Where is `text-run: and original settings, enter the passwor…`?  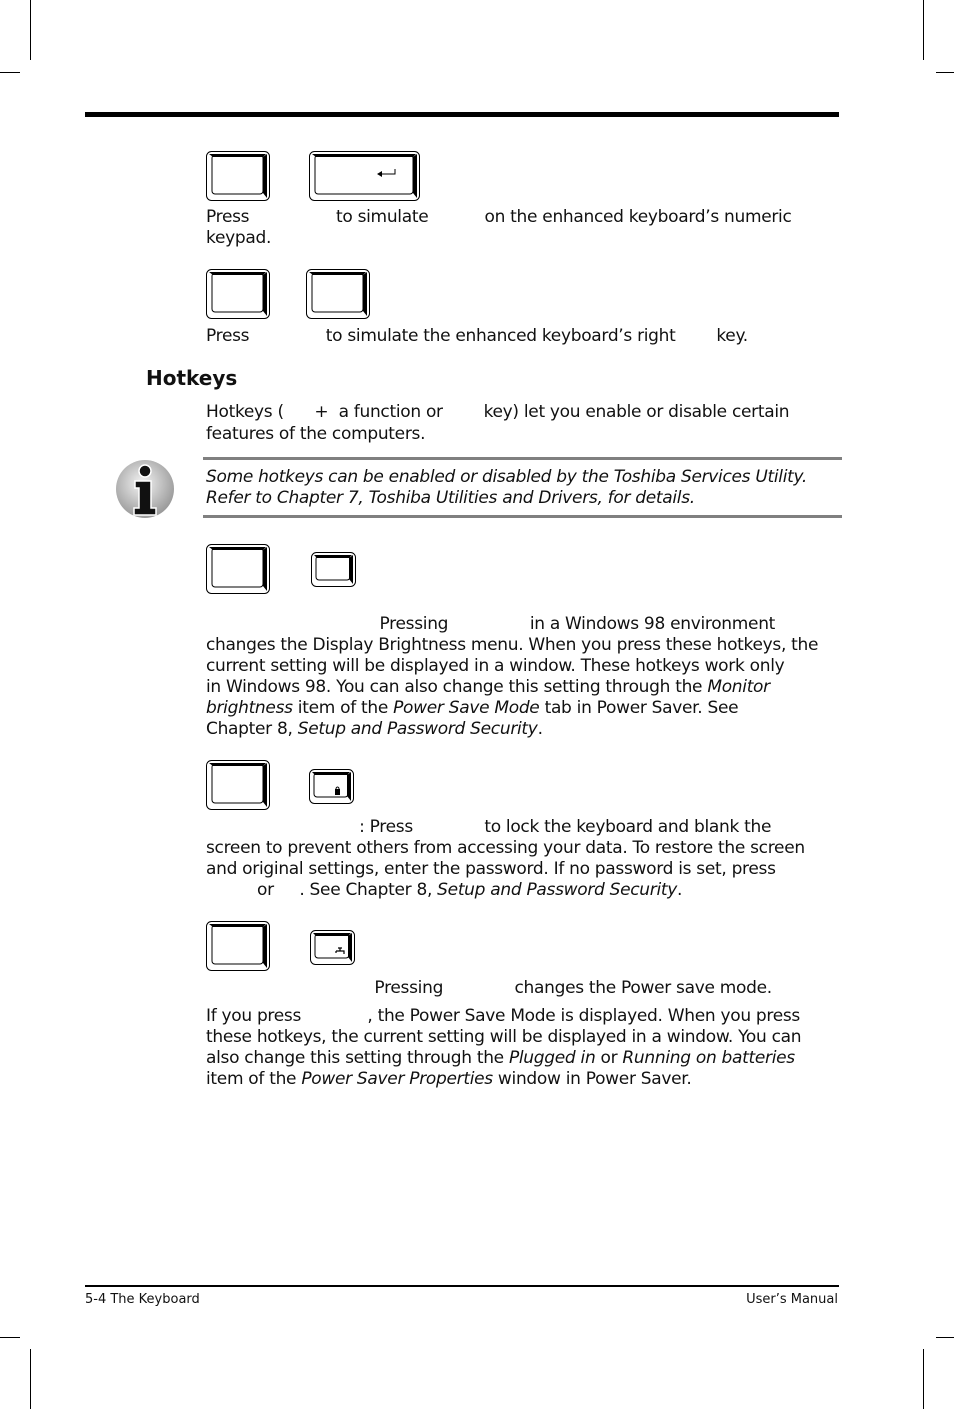
text-run: and original settings, enter the passwor… is located at coordinates (491, 869).